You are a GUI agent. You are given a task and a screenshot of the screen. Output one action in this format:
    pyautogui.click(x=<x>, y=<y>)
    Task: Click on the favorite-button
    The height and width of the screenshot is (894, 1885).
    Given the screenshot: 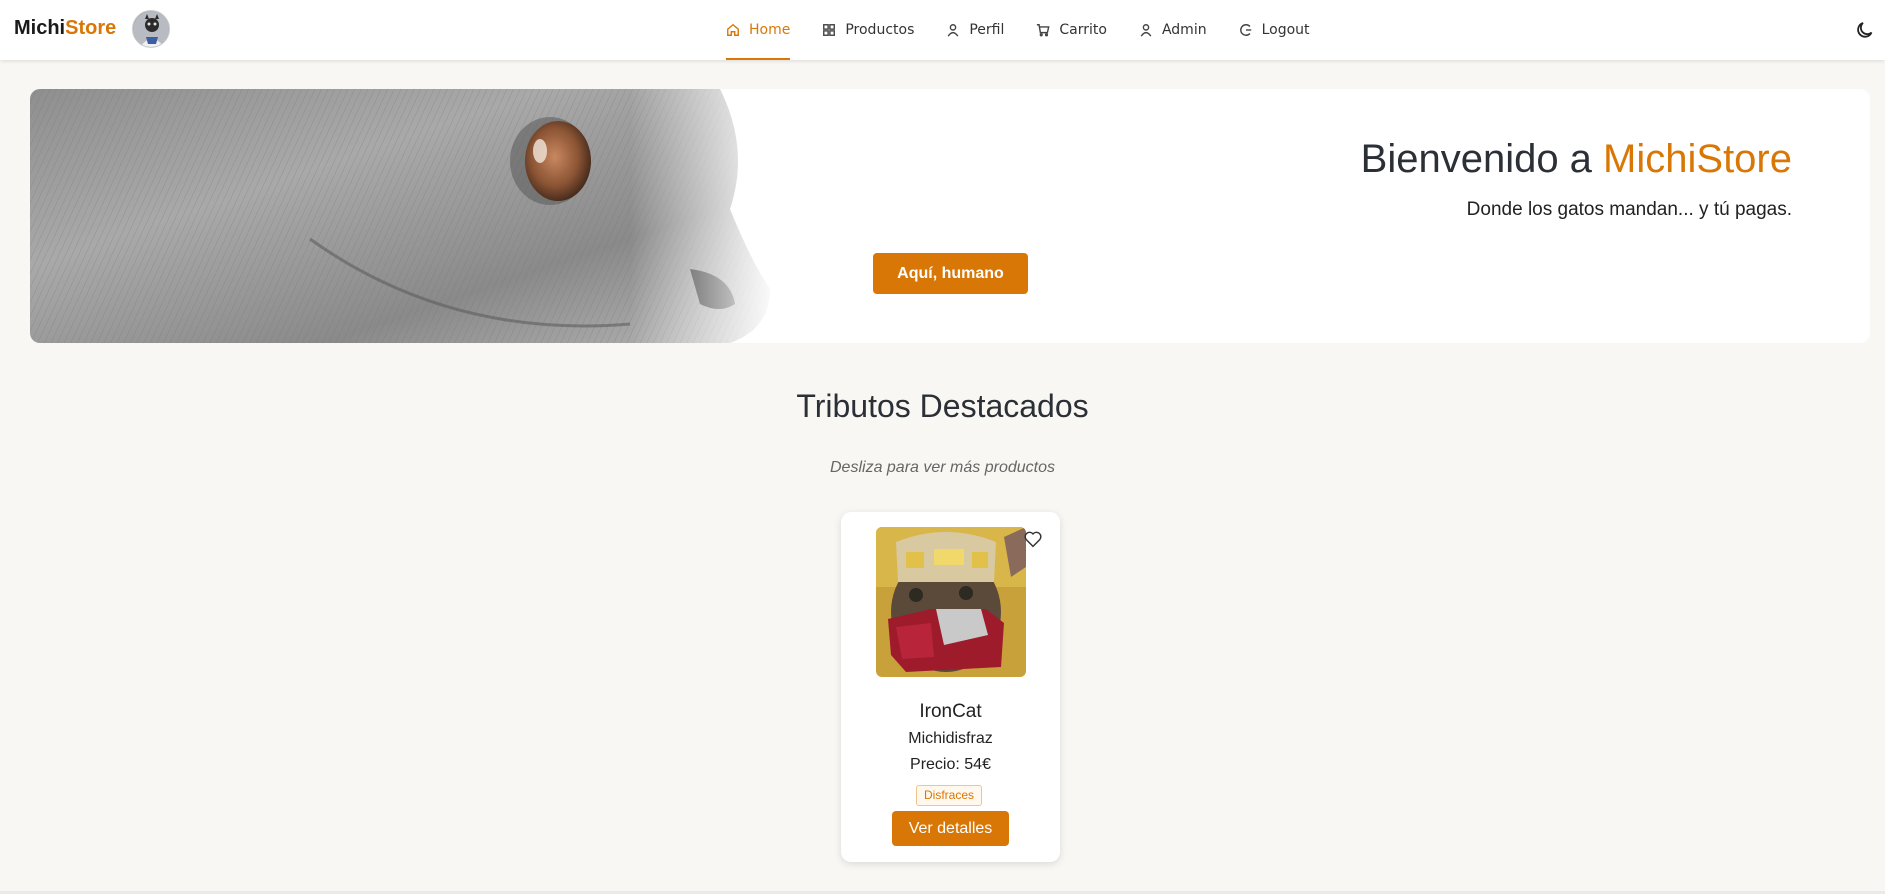 What is the action you would take?
    pyautogui.click(x=1033, y=539)
    